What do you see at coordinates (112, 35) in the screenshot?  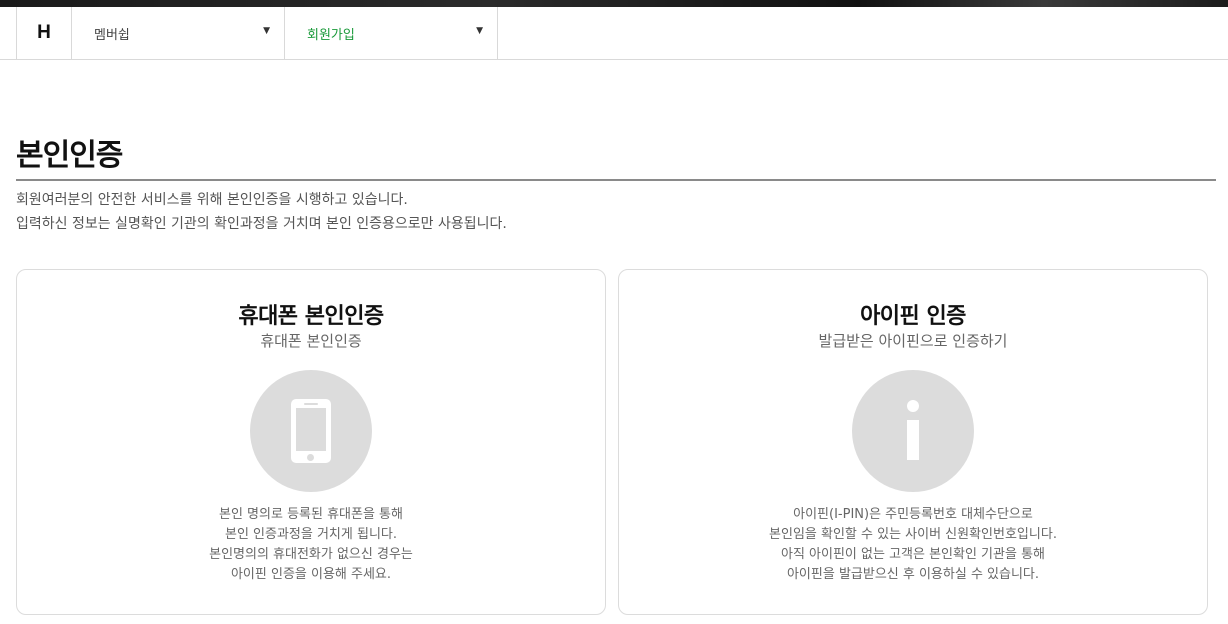 I see `membership-dropdown-label: 멤버쉽` at bounding box center [112, 35].